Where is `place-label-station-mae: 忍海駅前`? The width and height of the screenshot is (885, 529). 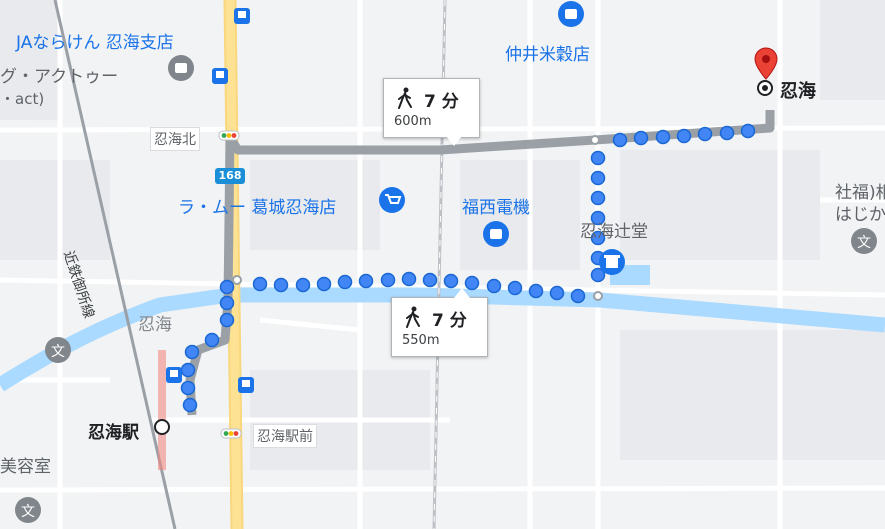
place-label-station-mae: 忍海駅前 is located at coordinates (285, 436).